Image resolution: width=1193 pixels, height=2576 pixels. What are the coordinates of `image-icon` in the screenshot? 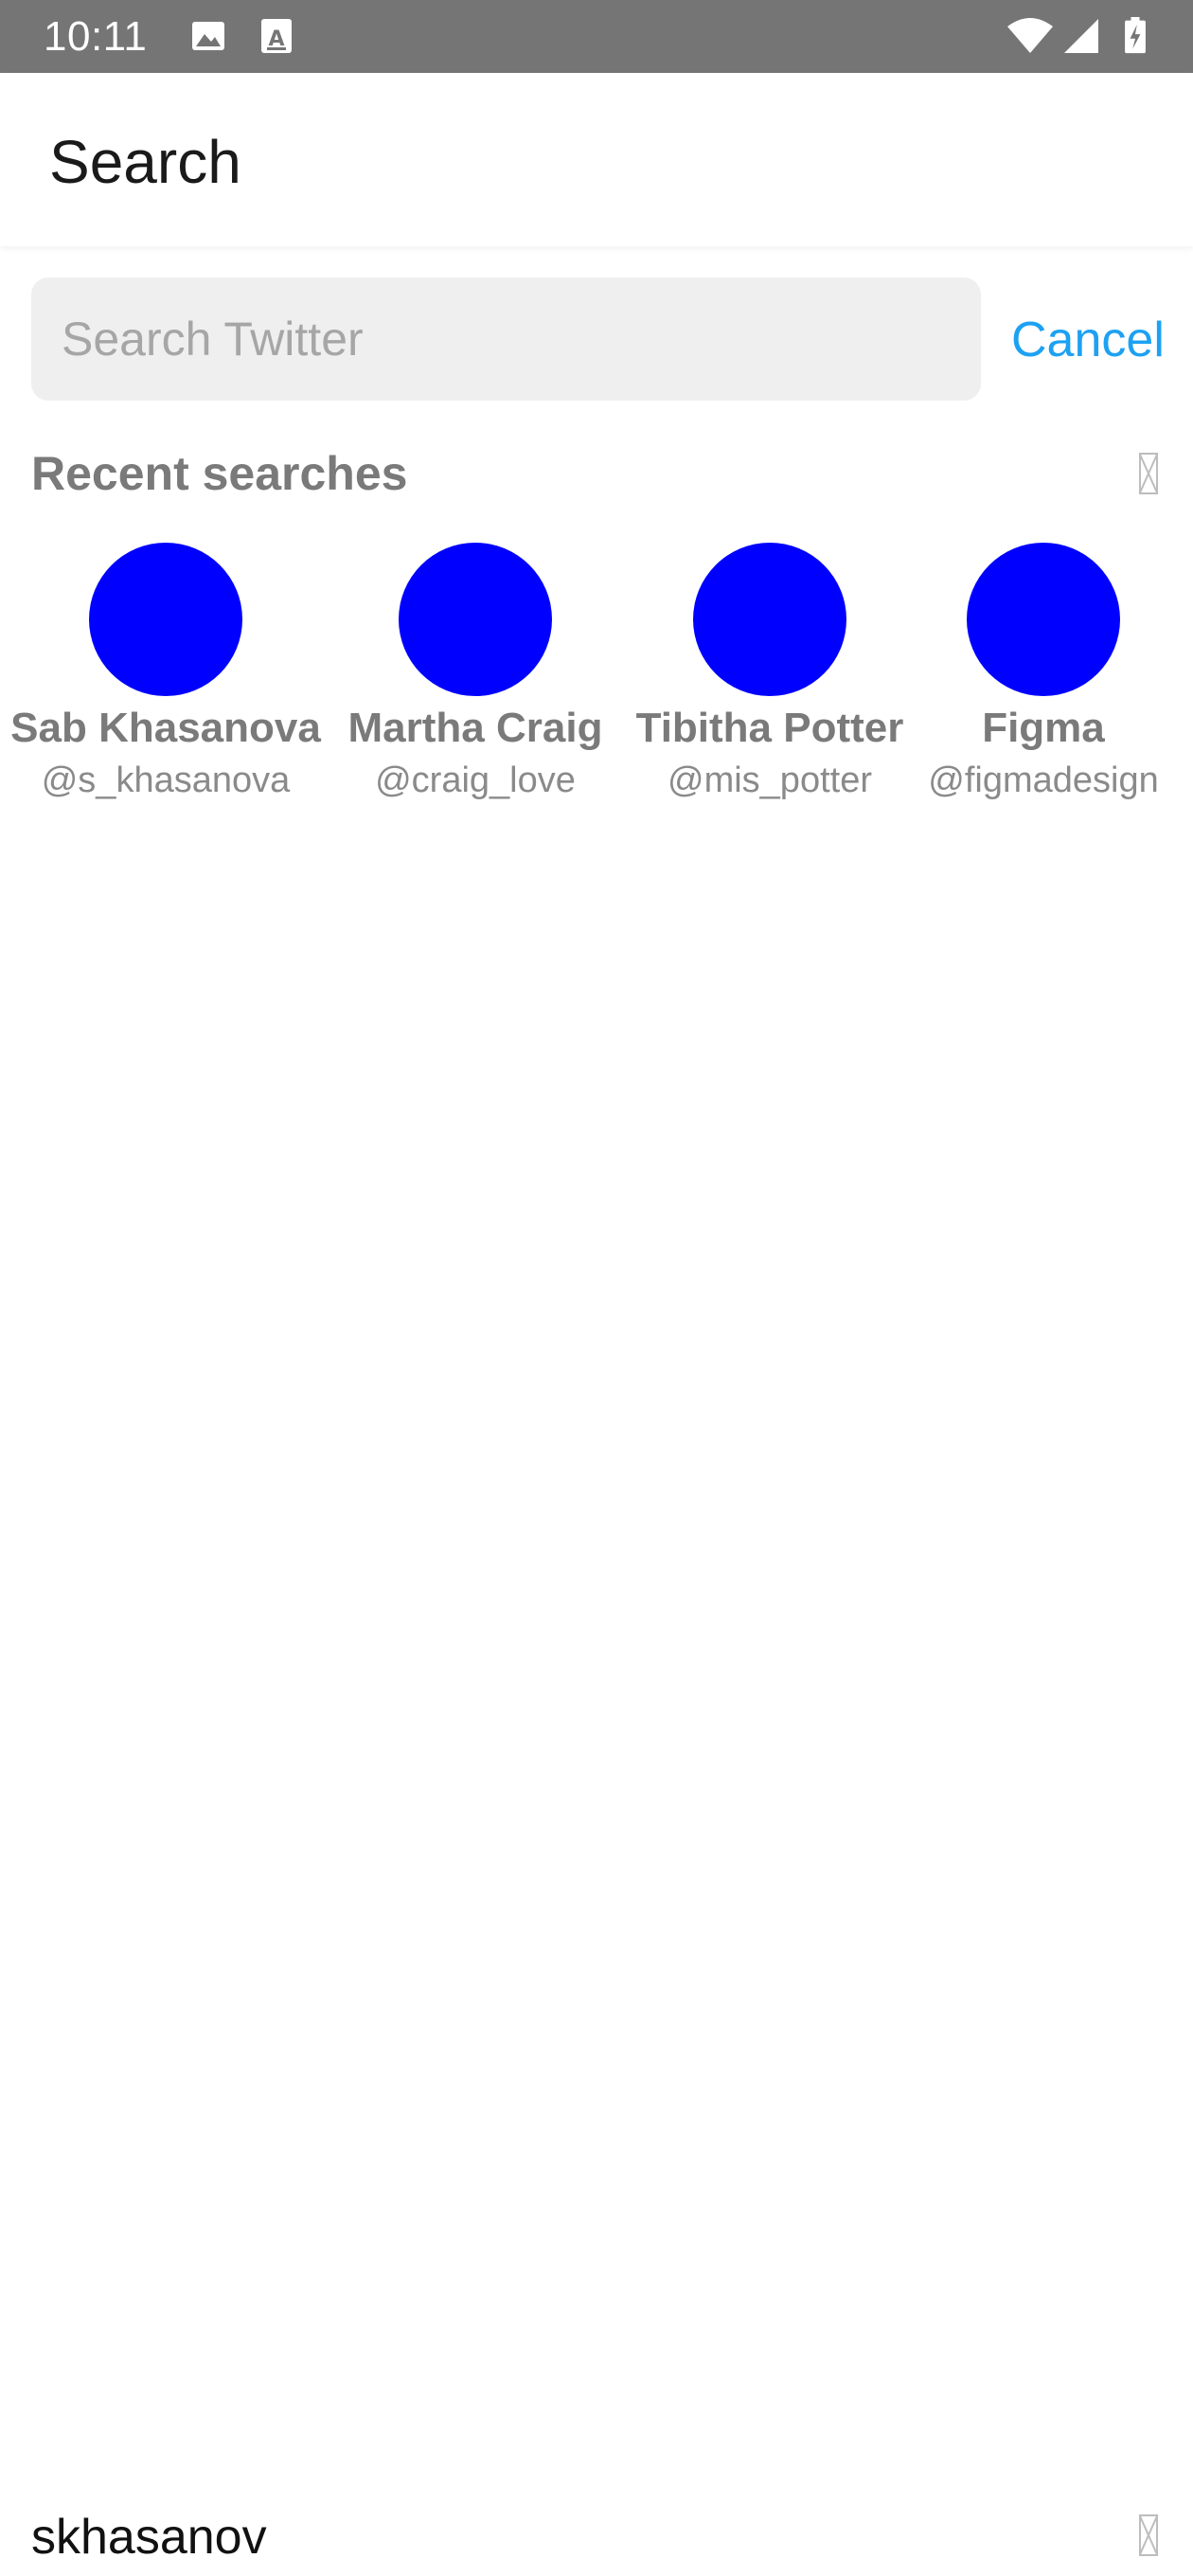 It's located at (208, 36).